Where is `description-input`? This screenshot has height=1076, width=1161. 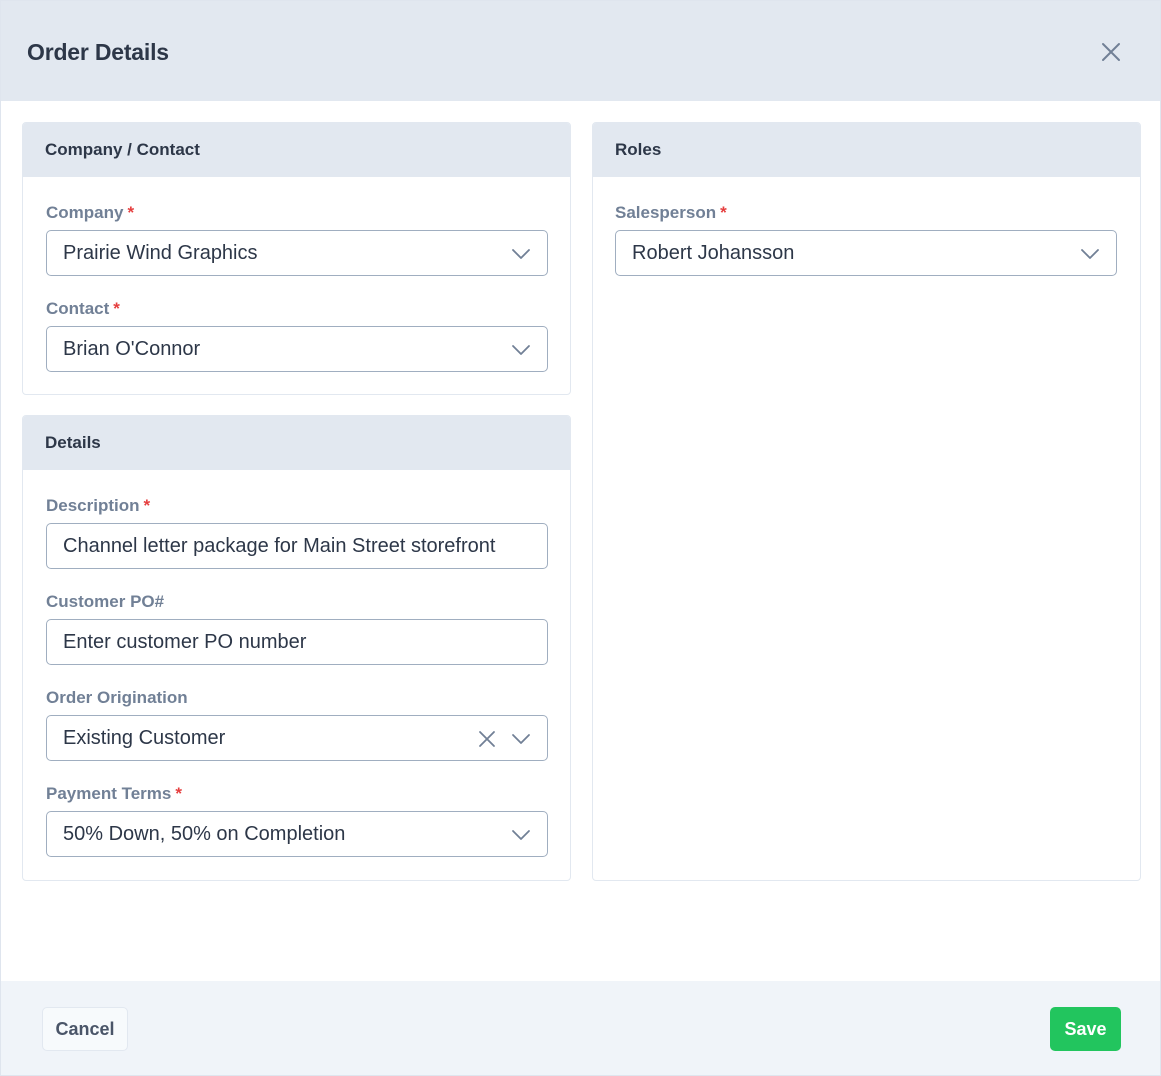 description-input is located at coordinates (297, 546).